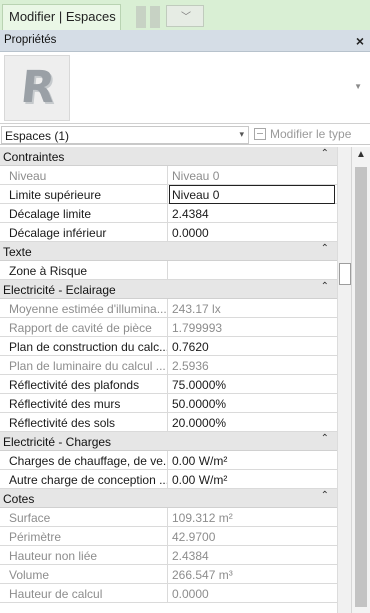  I want to click on property-row: Moyenne estimée d'illumina... 243.17 lx, so click(168, 308).